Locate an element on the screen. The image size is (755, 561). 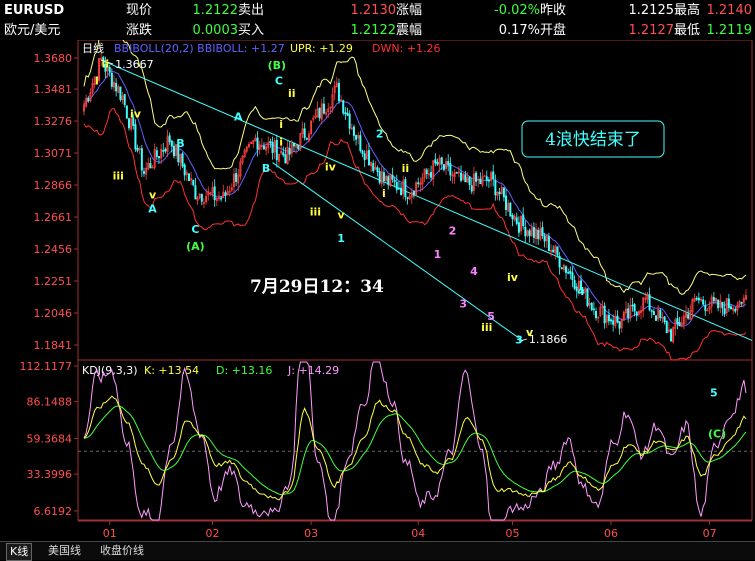
wave-label: 3 is located at coordinates (463, 304).